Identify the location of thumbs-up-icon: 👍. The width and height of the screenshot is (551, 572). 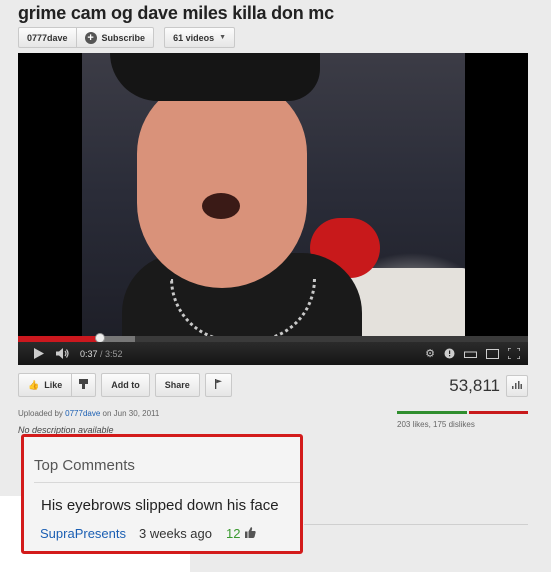
(34, 384).